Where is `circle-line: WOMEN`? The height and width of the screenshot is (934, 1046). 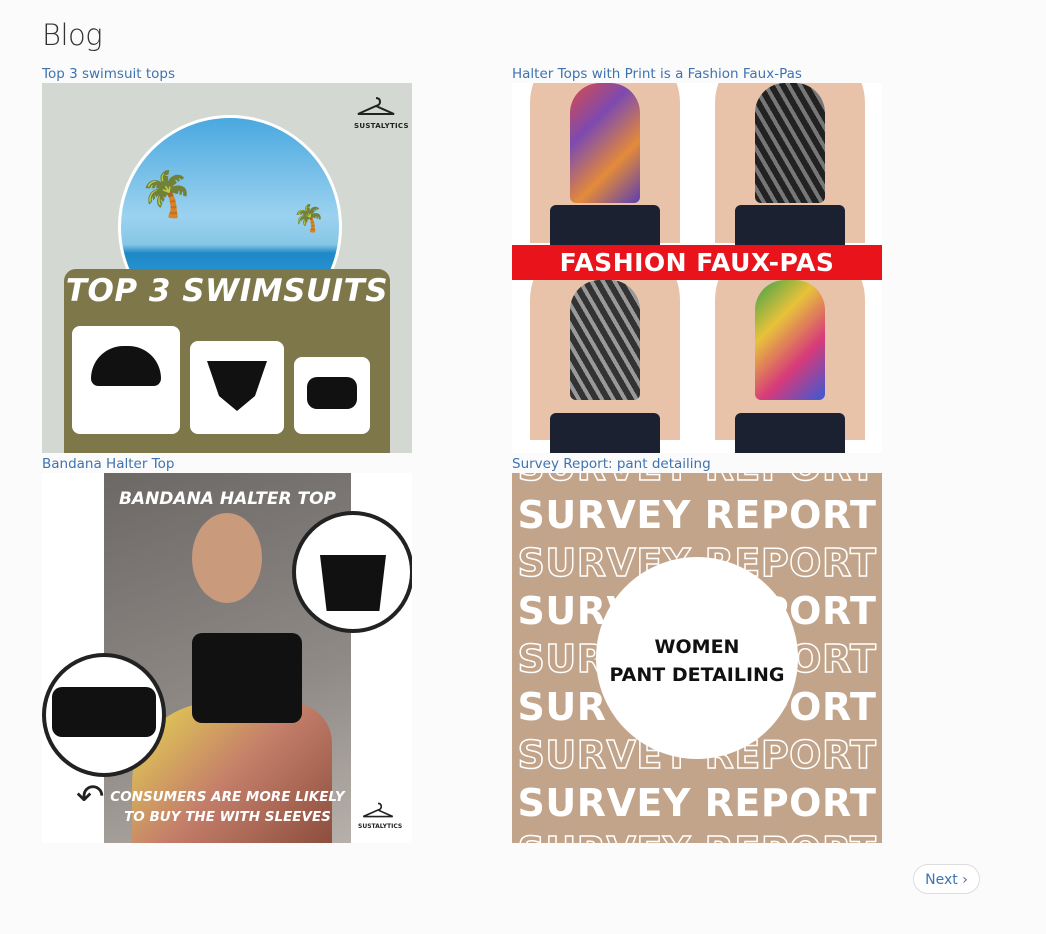 circle-line: WOMEN is located at coordinates (697, 647).